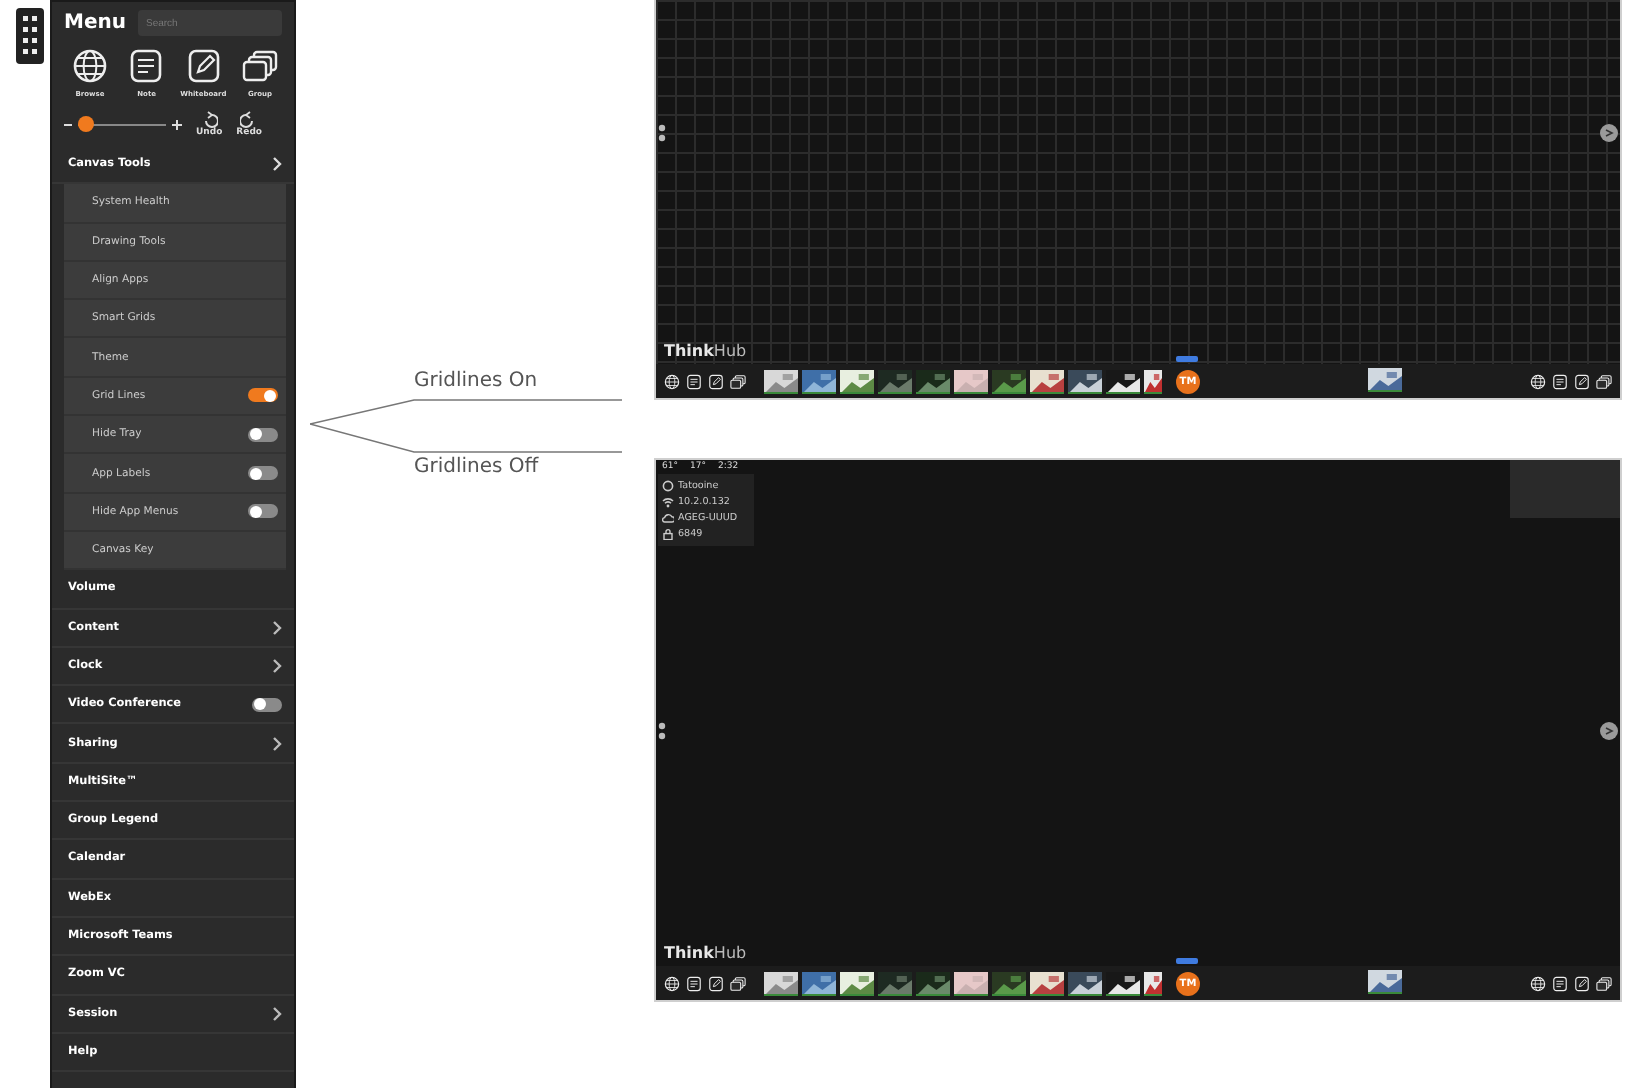 The width and height of the screenshot is (1638, 1088). Describe the element at coordinates (1565, 489) in the screenshot. I see `corner-panel` at that location.